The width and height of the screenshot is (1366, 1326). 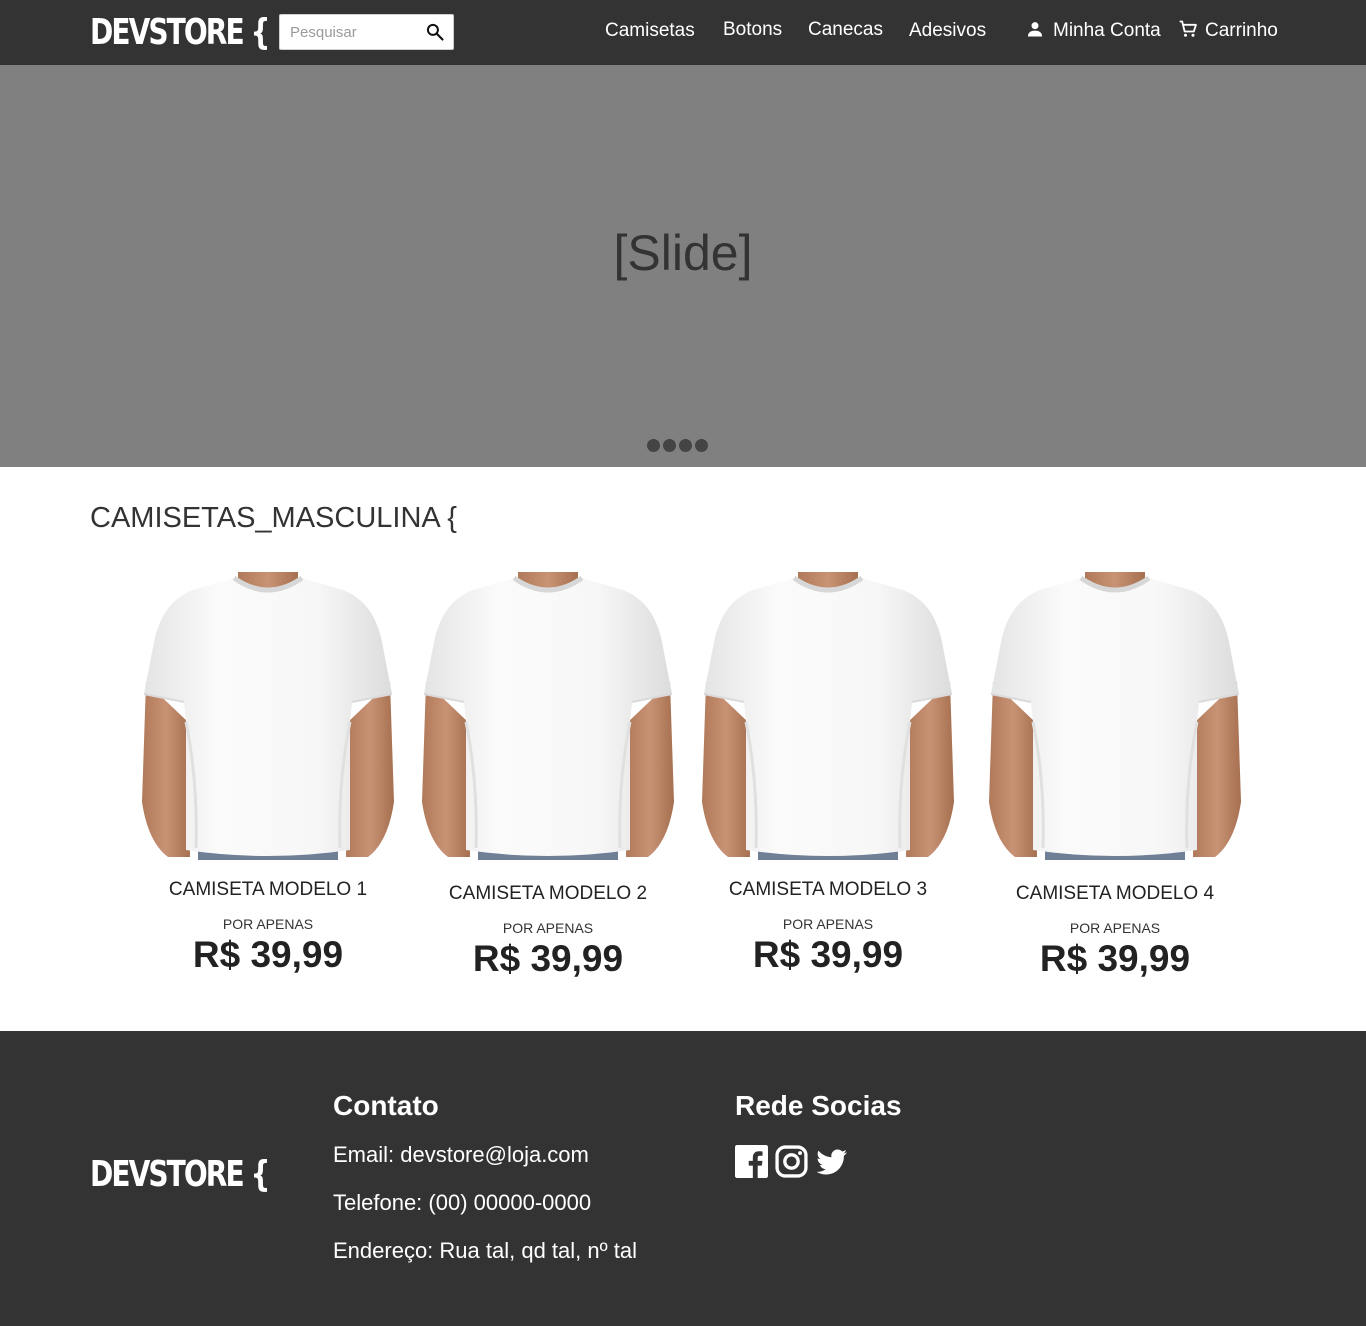 I want to click on slider-dots, so click(x=679, y=446).